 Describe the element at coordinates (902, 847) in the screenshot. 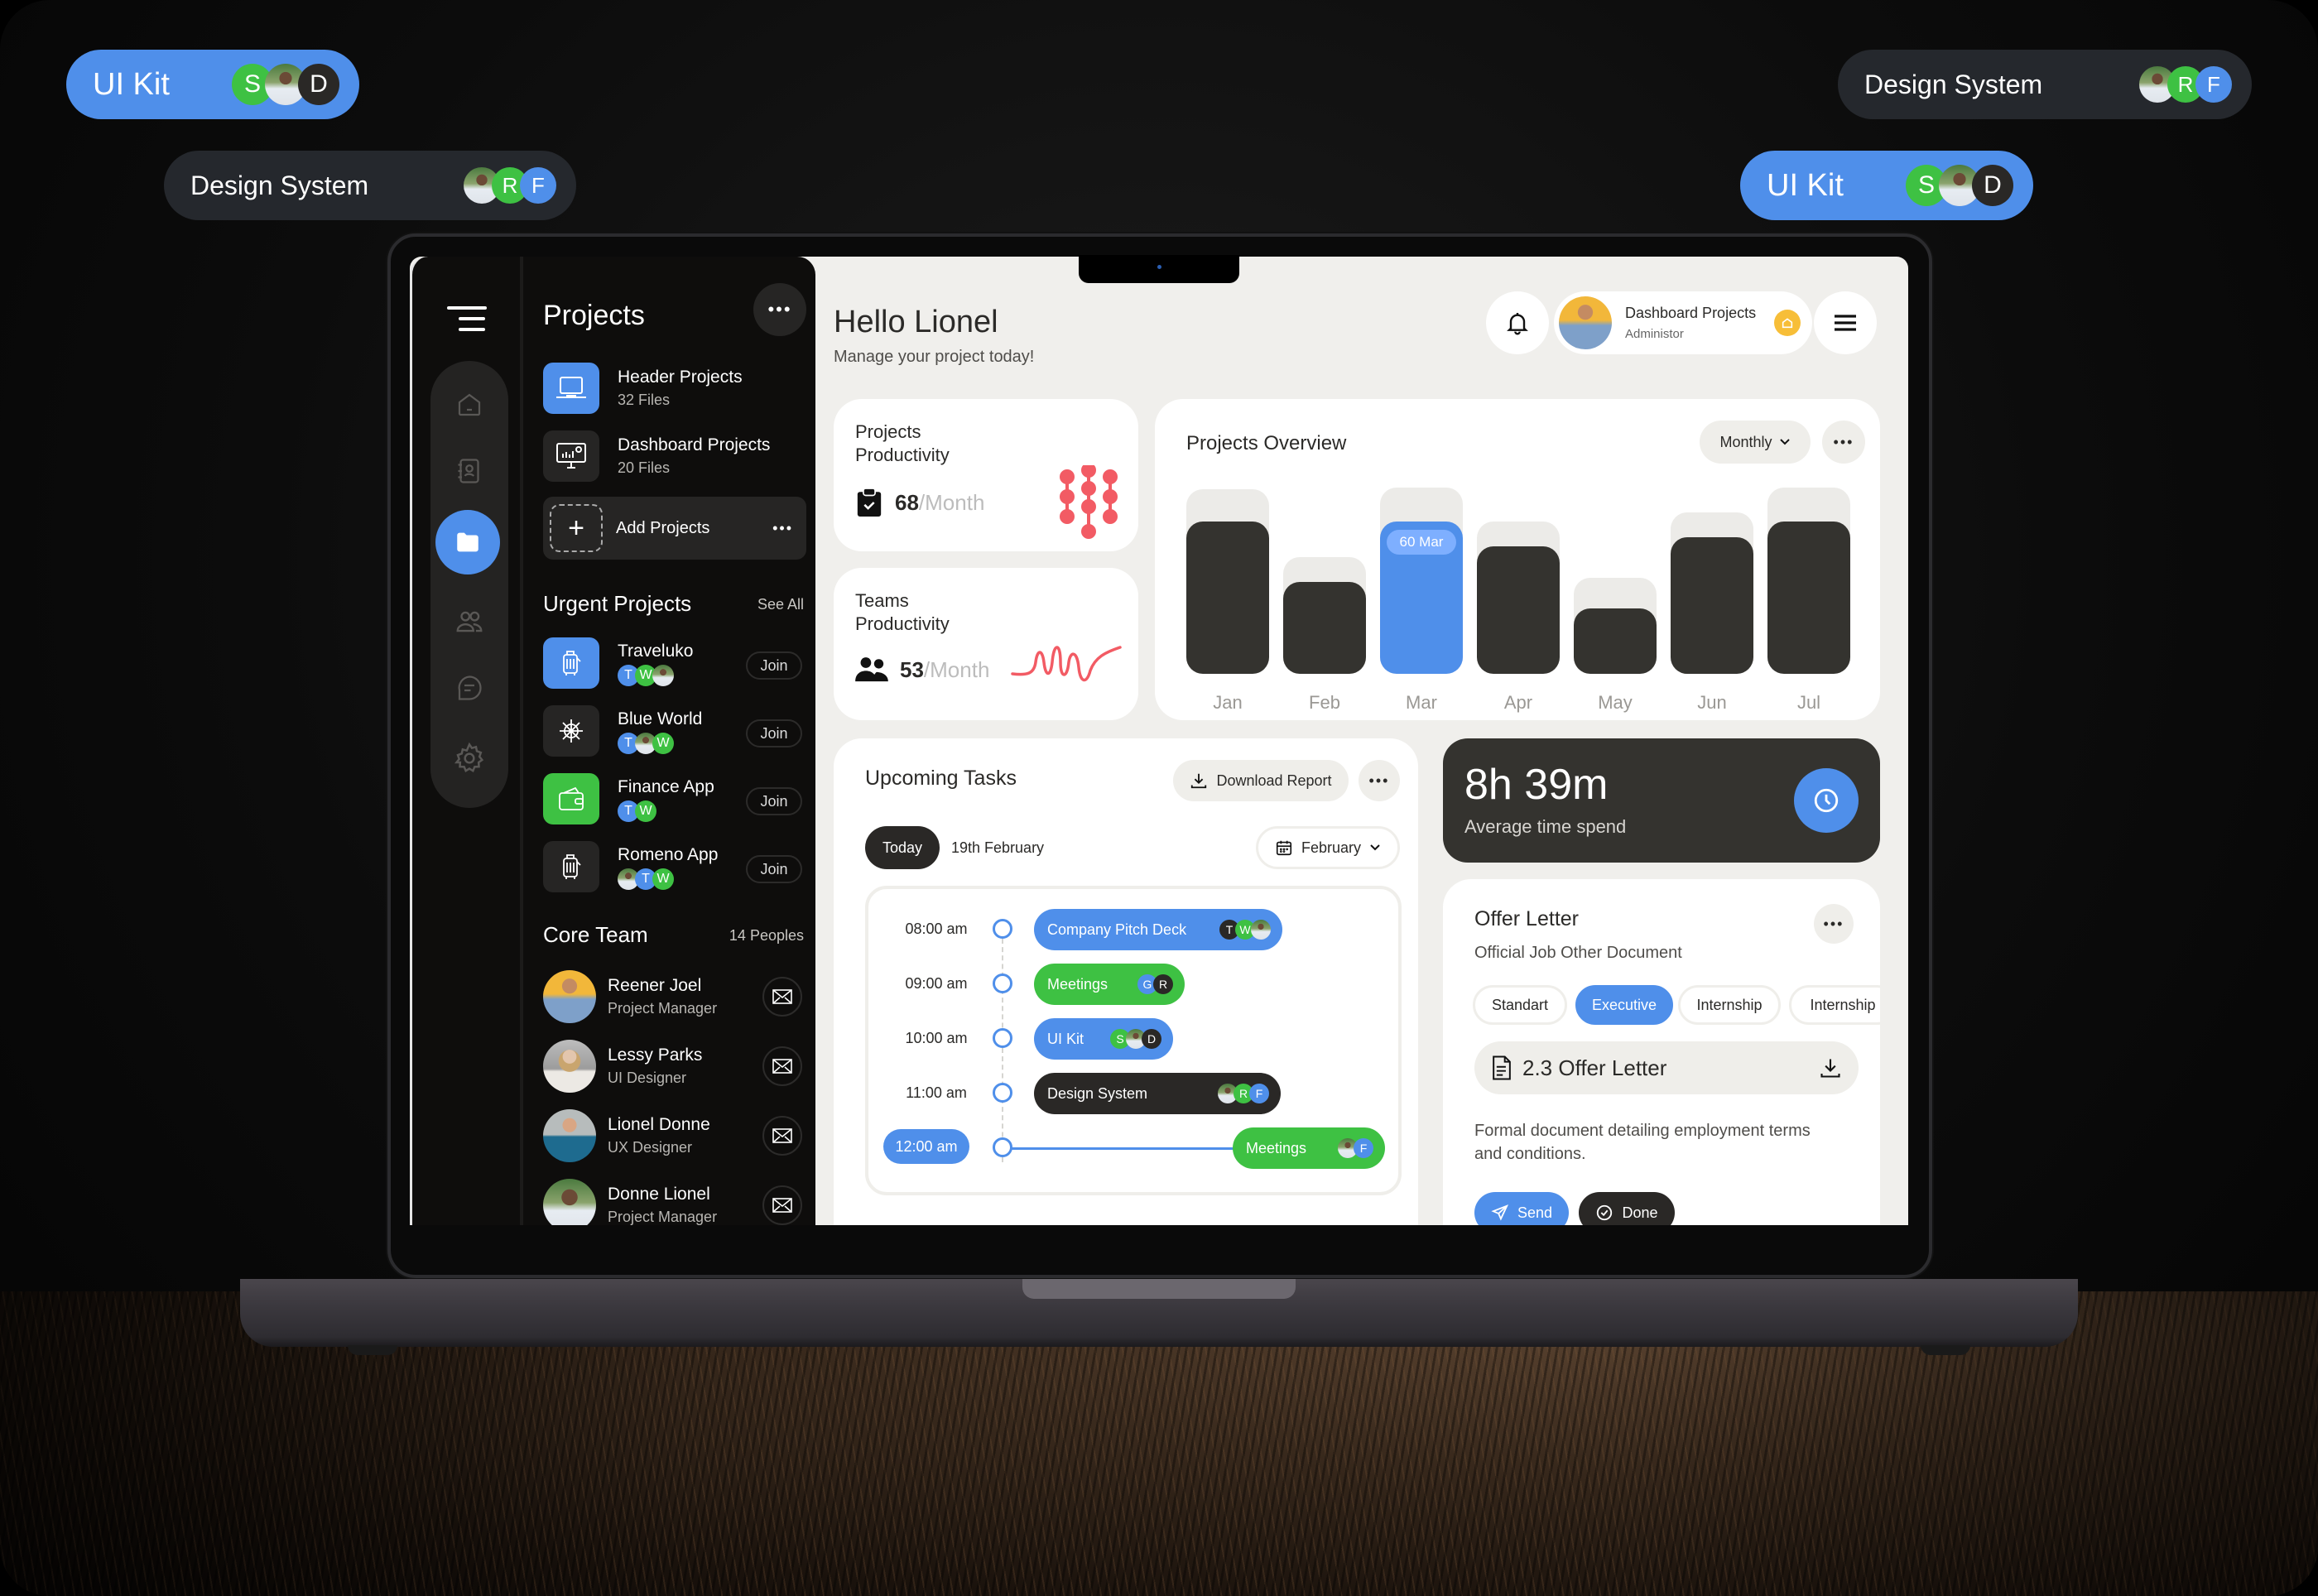

I see `today-button: Today` at that location.